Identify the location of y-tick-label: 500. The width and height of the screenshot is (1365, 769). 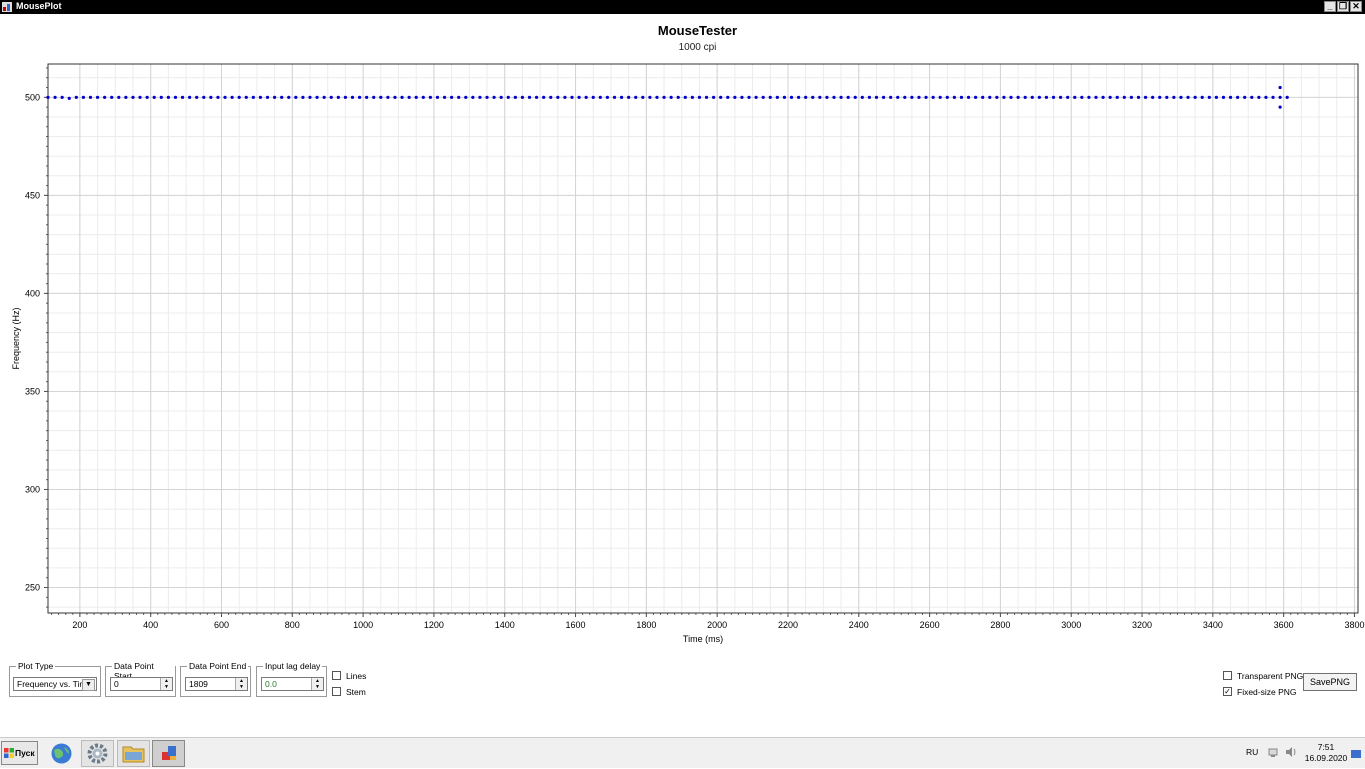
(32, 97).